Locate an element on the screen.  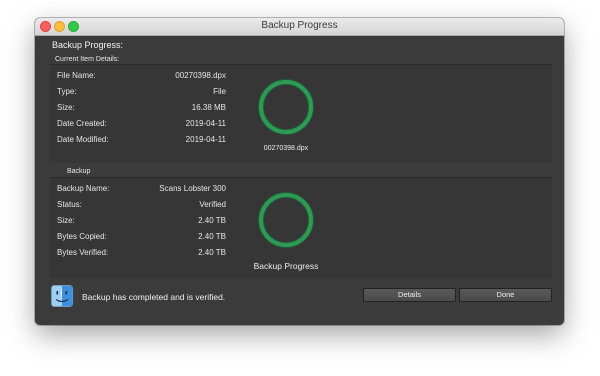
current-item-row-label: Type: is located at coordinates (67, 91).